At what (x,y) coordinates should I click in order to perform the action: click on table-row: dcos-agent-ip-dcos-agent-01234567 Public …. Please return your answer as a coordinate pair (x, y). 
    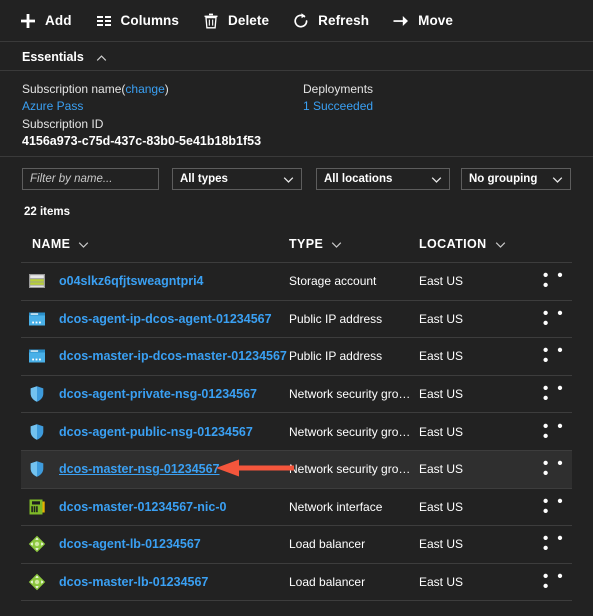
    Looking at the image, I should click on (296, 320).